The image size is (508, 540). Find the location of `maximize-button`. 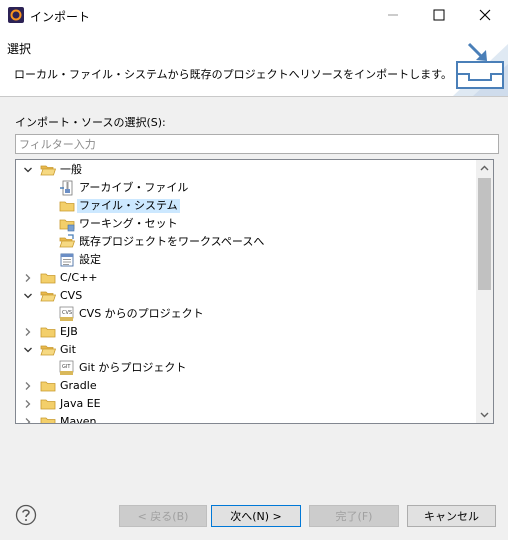

maximize-button is located at coordinates (439, 15).